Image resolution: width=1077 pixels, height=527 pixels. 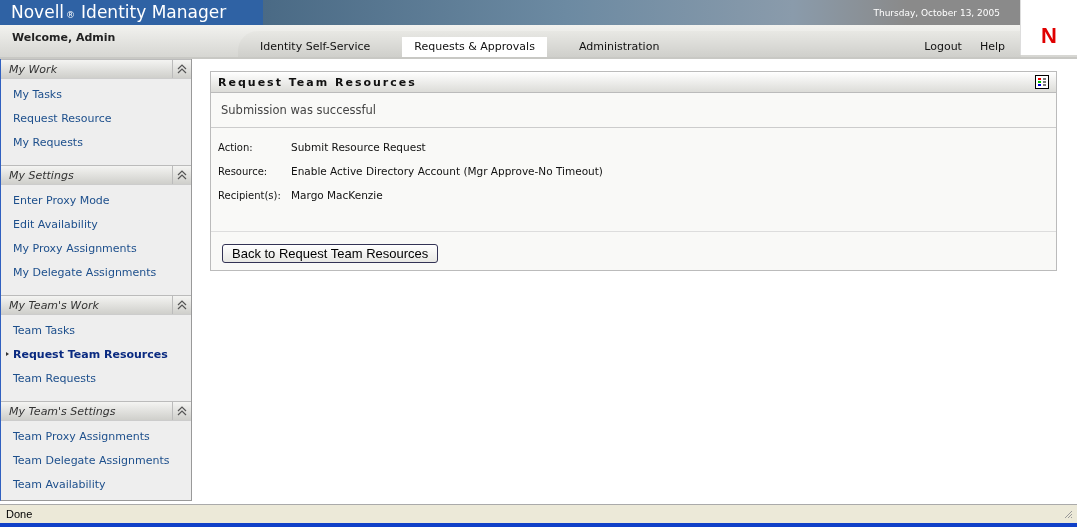 What do you see at coordinates (37, 94) in the screenshot?
I see `sidebar-item: My Tasks` at bounding box center [37, 94].